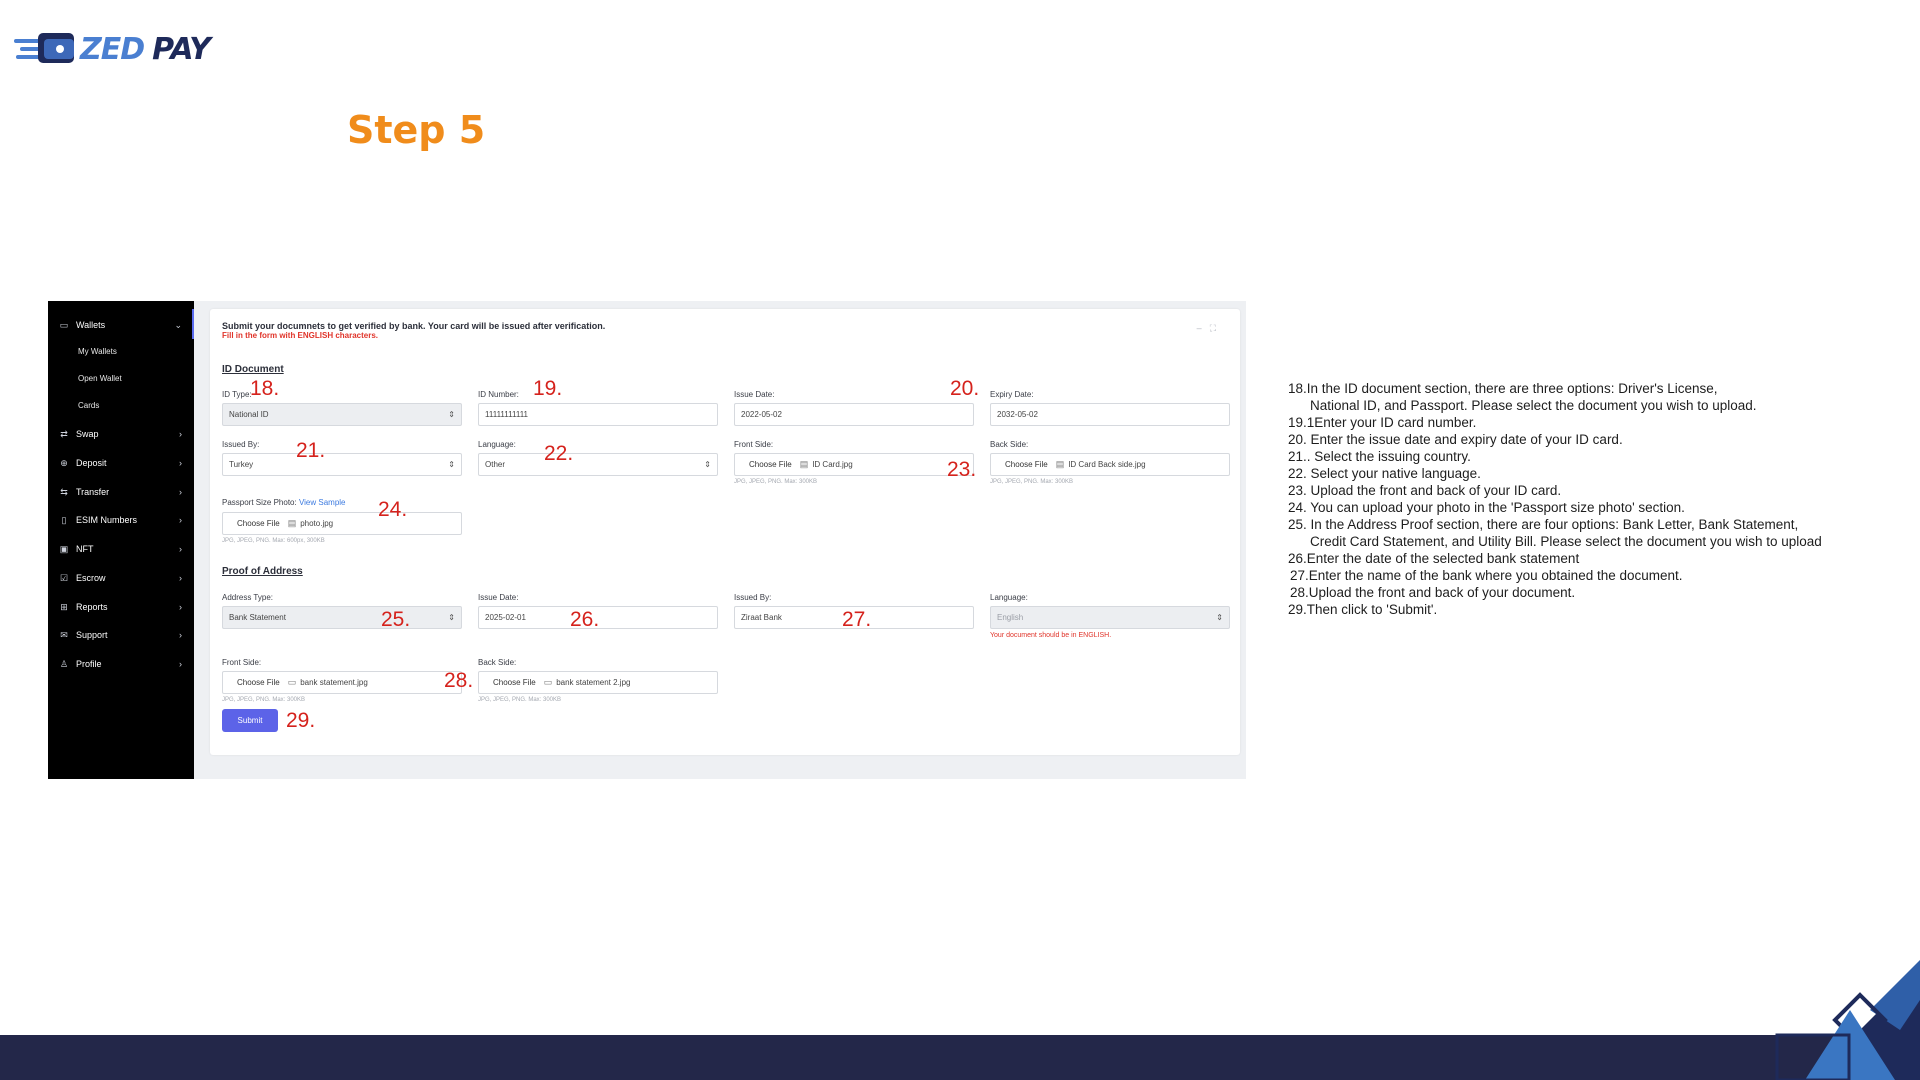 The height and width of the screenshot is (1080, 1920). I want to click on zedpay-logo-icon, so click(44, 48).